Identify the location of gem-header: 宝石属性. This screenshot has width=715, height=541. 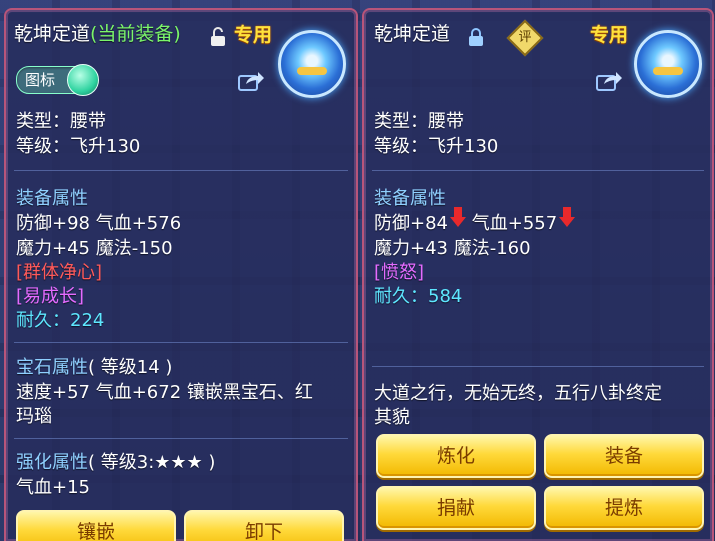
(52, 367).